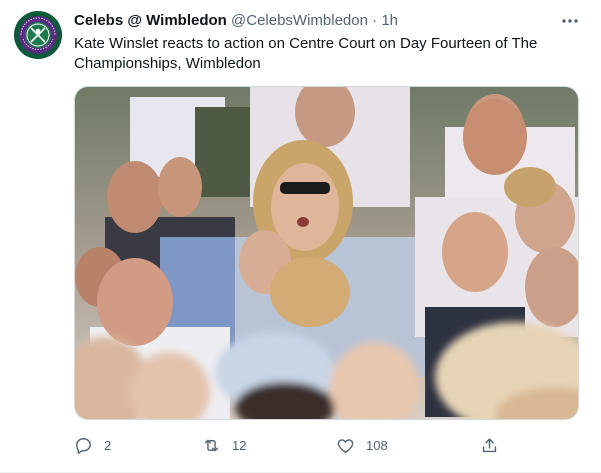  I want to click on author-name: Celebs @ Wimbledon, so click(150, 20).